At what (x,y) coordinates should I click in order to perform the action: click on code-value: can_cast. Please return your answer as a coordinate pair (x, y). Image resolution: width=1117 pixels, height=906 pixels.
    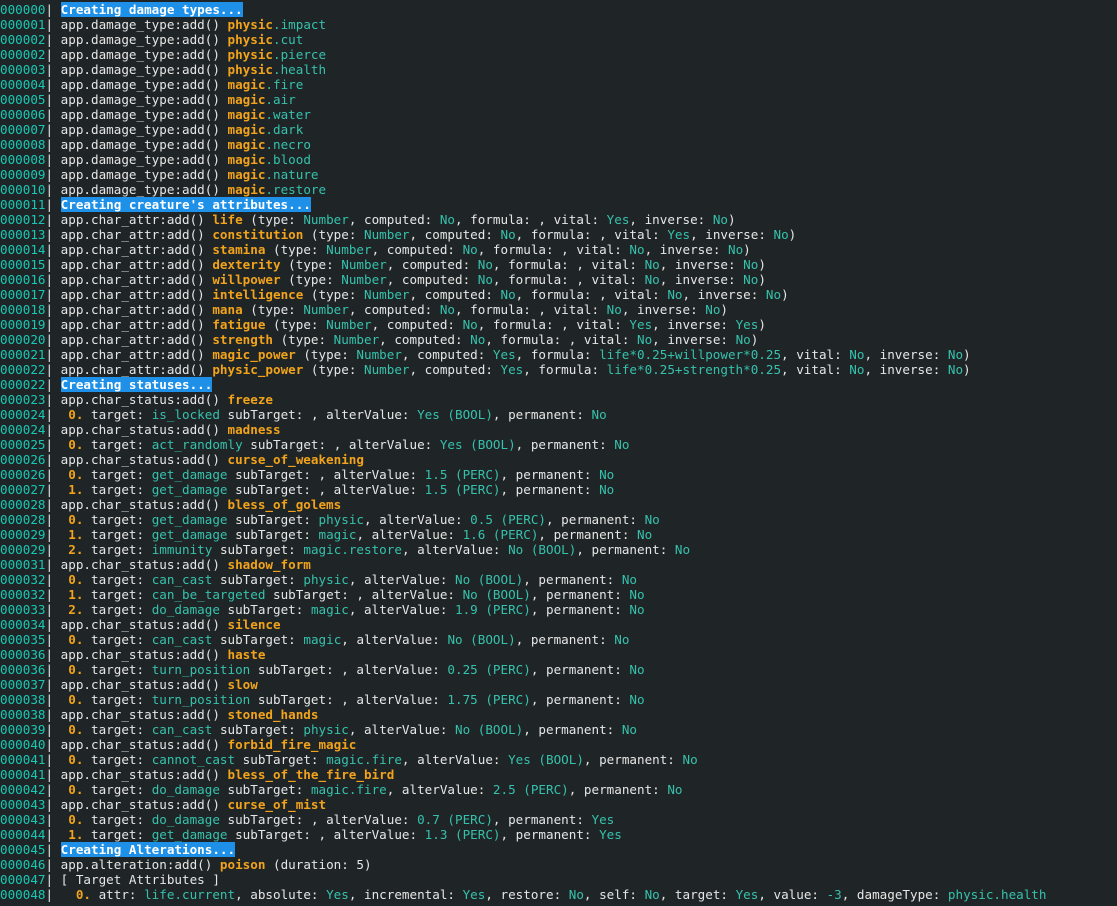
    Looking at the image, I should click on (182, 579).